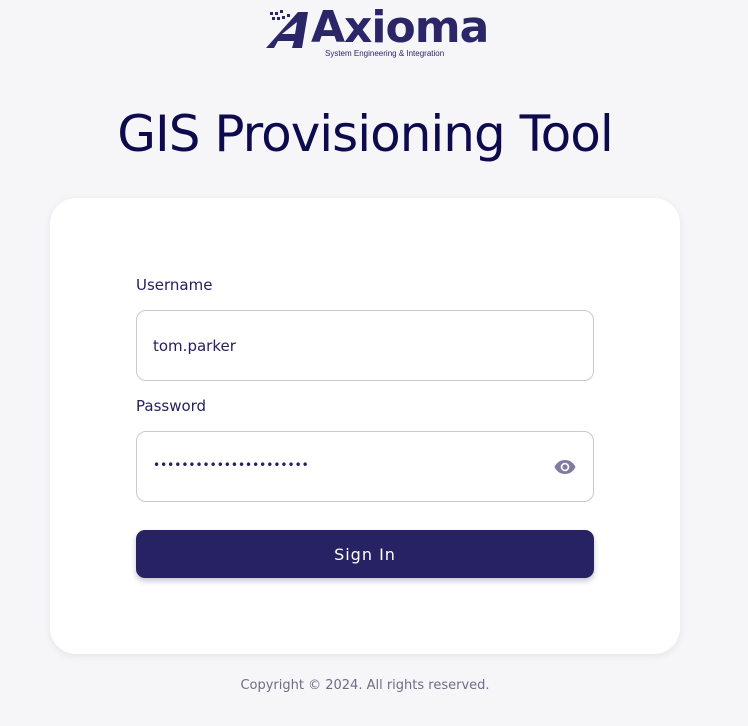 This screenshot has height=726, width=748. I want to click on password-field-box: ••••••••••••••••••••••, so click(365, 466).